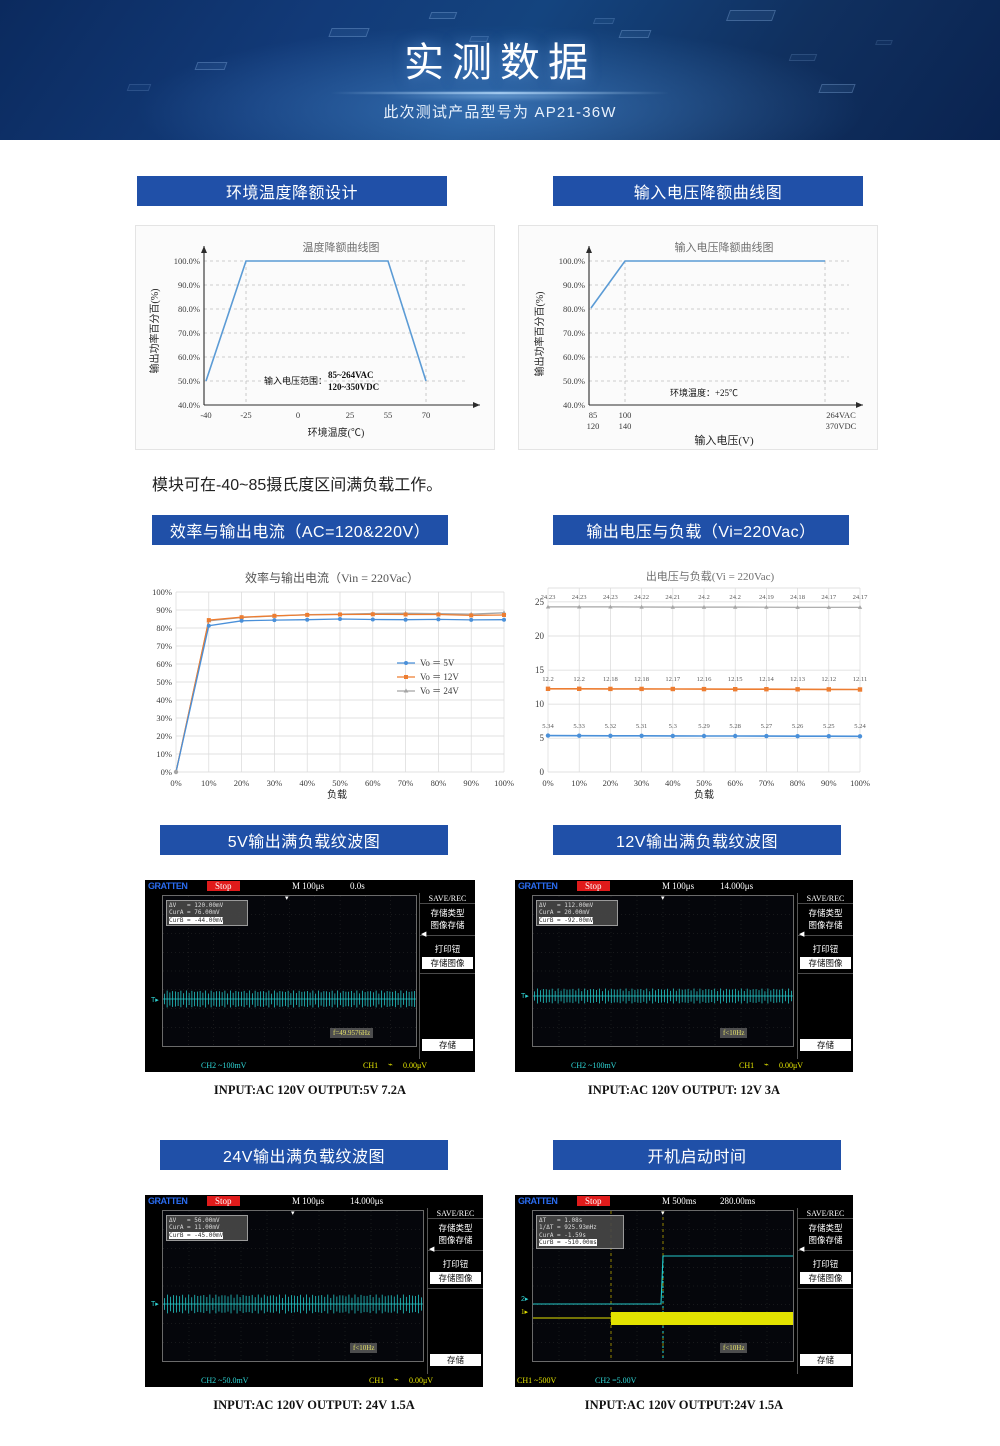 This screenshot has height=1446, width=1000. What do you see at coordinates (164, 736) in the screenshot?
I see `svg-text: 20%` at bounding box center [164, 736].